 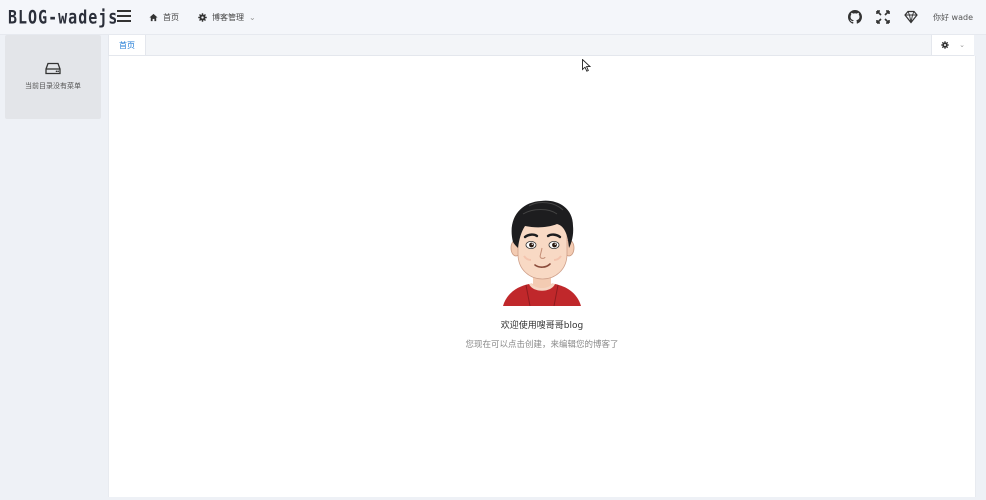 What do you see at coordinates (883, 17) in the screenshot?
I see `fullscreen-icon` at bounding box center [883, 17].